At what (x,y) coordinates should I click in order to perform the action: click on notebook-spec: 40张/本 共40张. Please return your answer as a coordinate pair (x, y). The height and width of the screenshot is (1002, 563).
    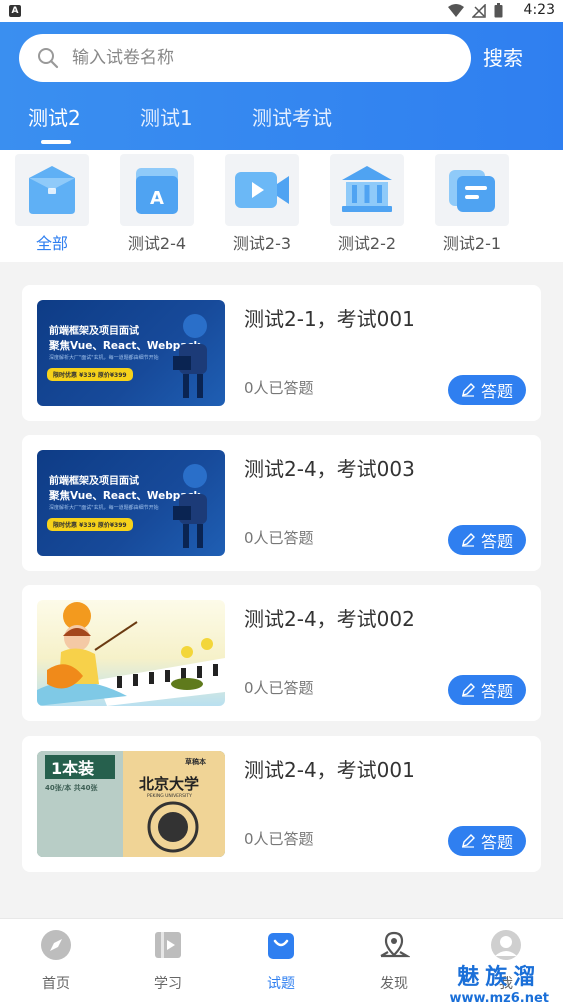
    Looking at the image, I should click on (71, 788).